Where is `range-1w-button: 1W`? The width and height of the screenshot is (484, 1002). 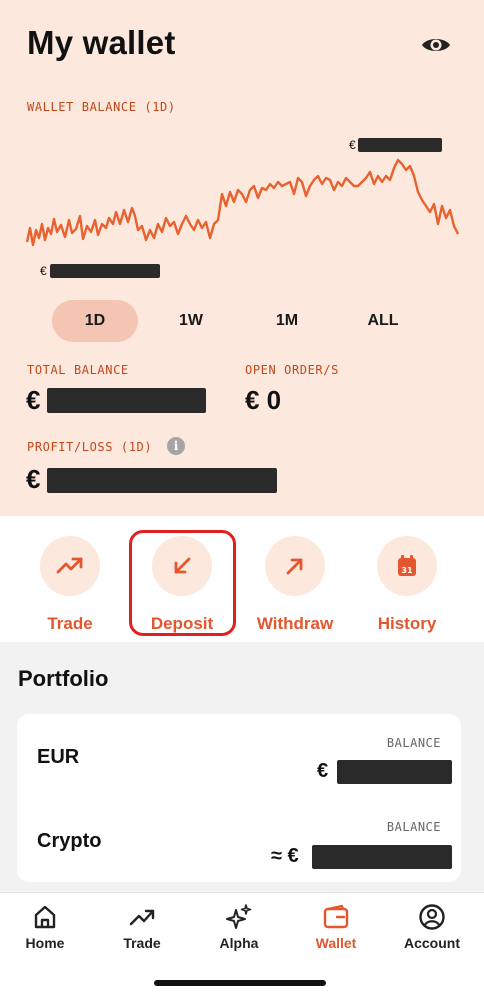
range-1w-button: 1W is located at coordinates (191, 321).